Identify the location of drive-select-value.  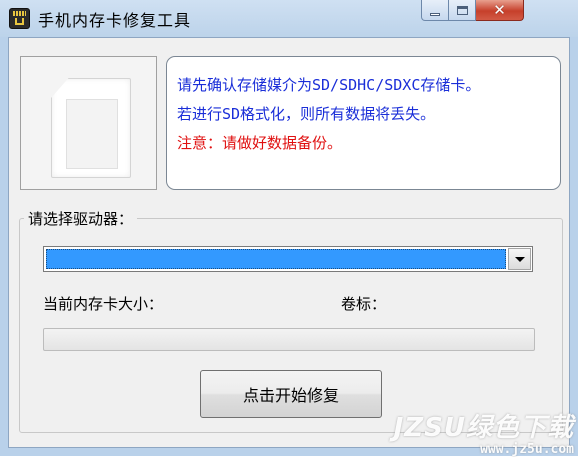
(276, 259).